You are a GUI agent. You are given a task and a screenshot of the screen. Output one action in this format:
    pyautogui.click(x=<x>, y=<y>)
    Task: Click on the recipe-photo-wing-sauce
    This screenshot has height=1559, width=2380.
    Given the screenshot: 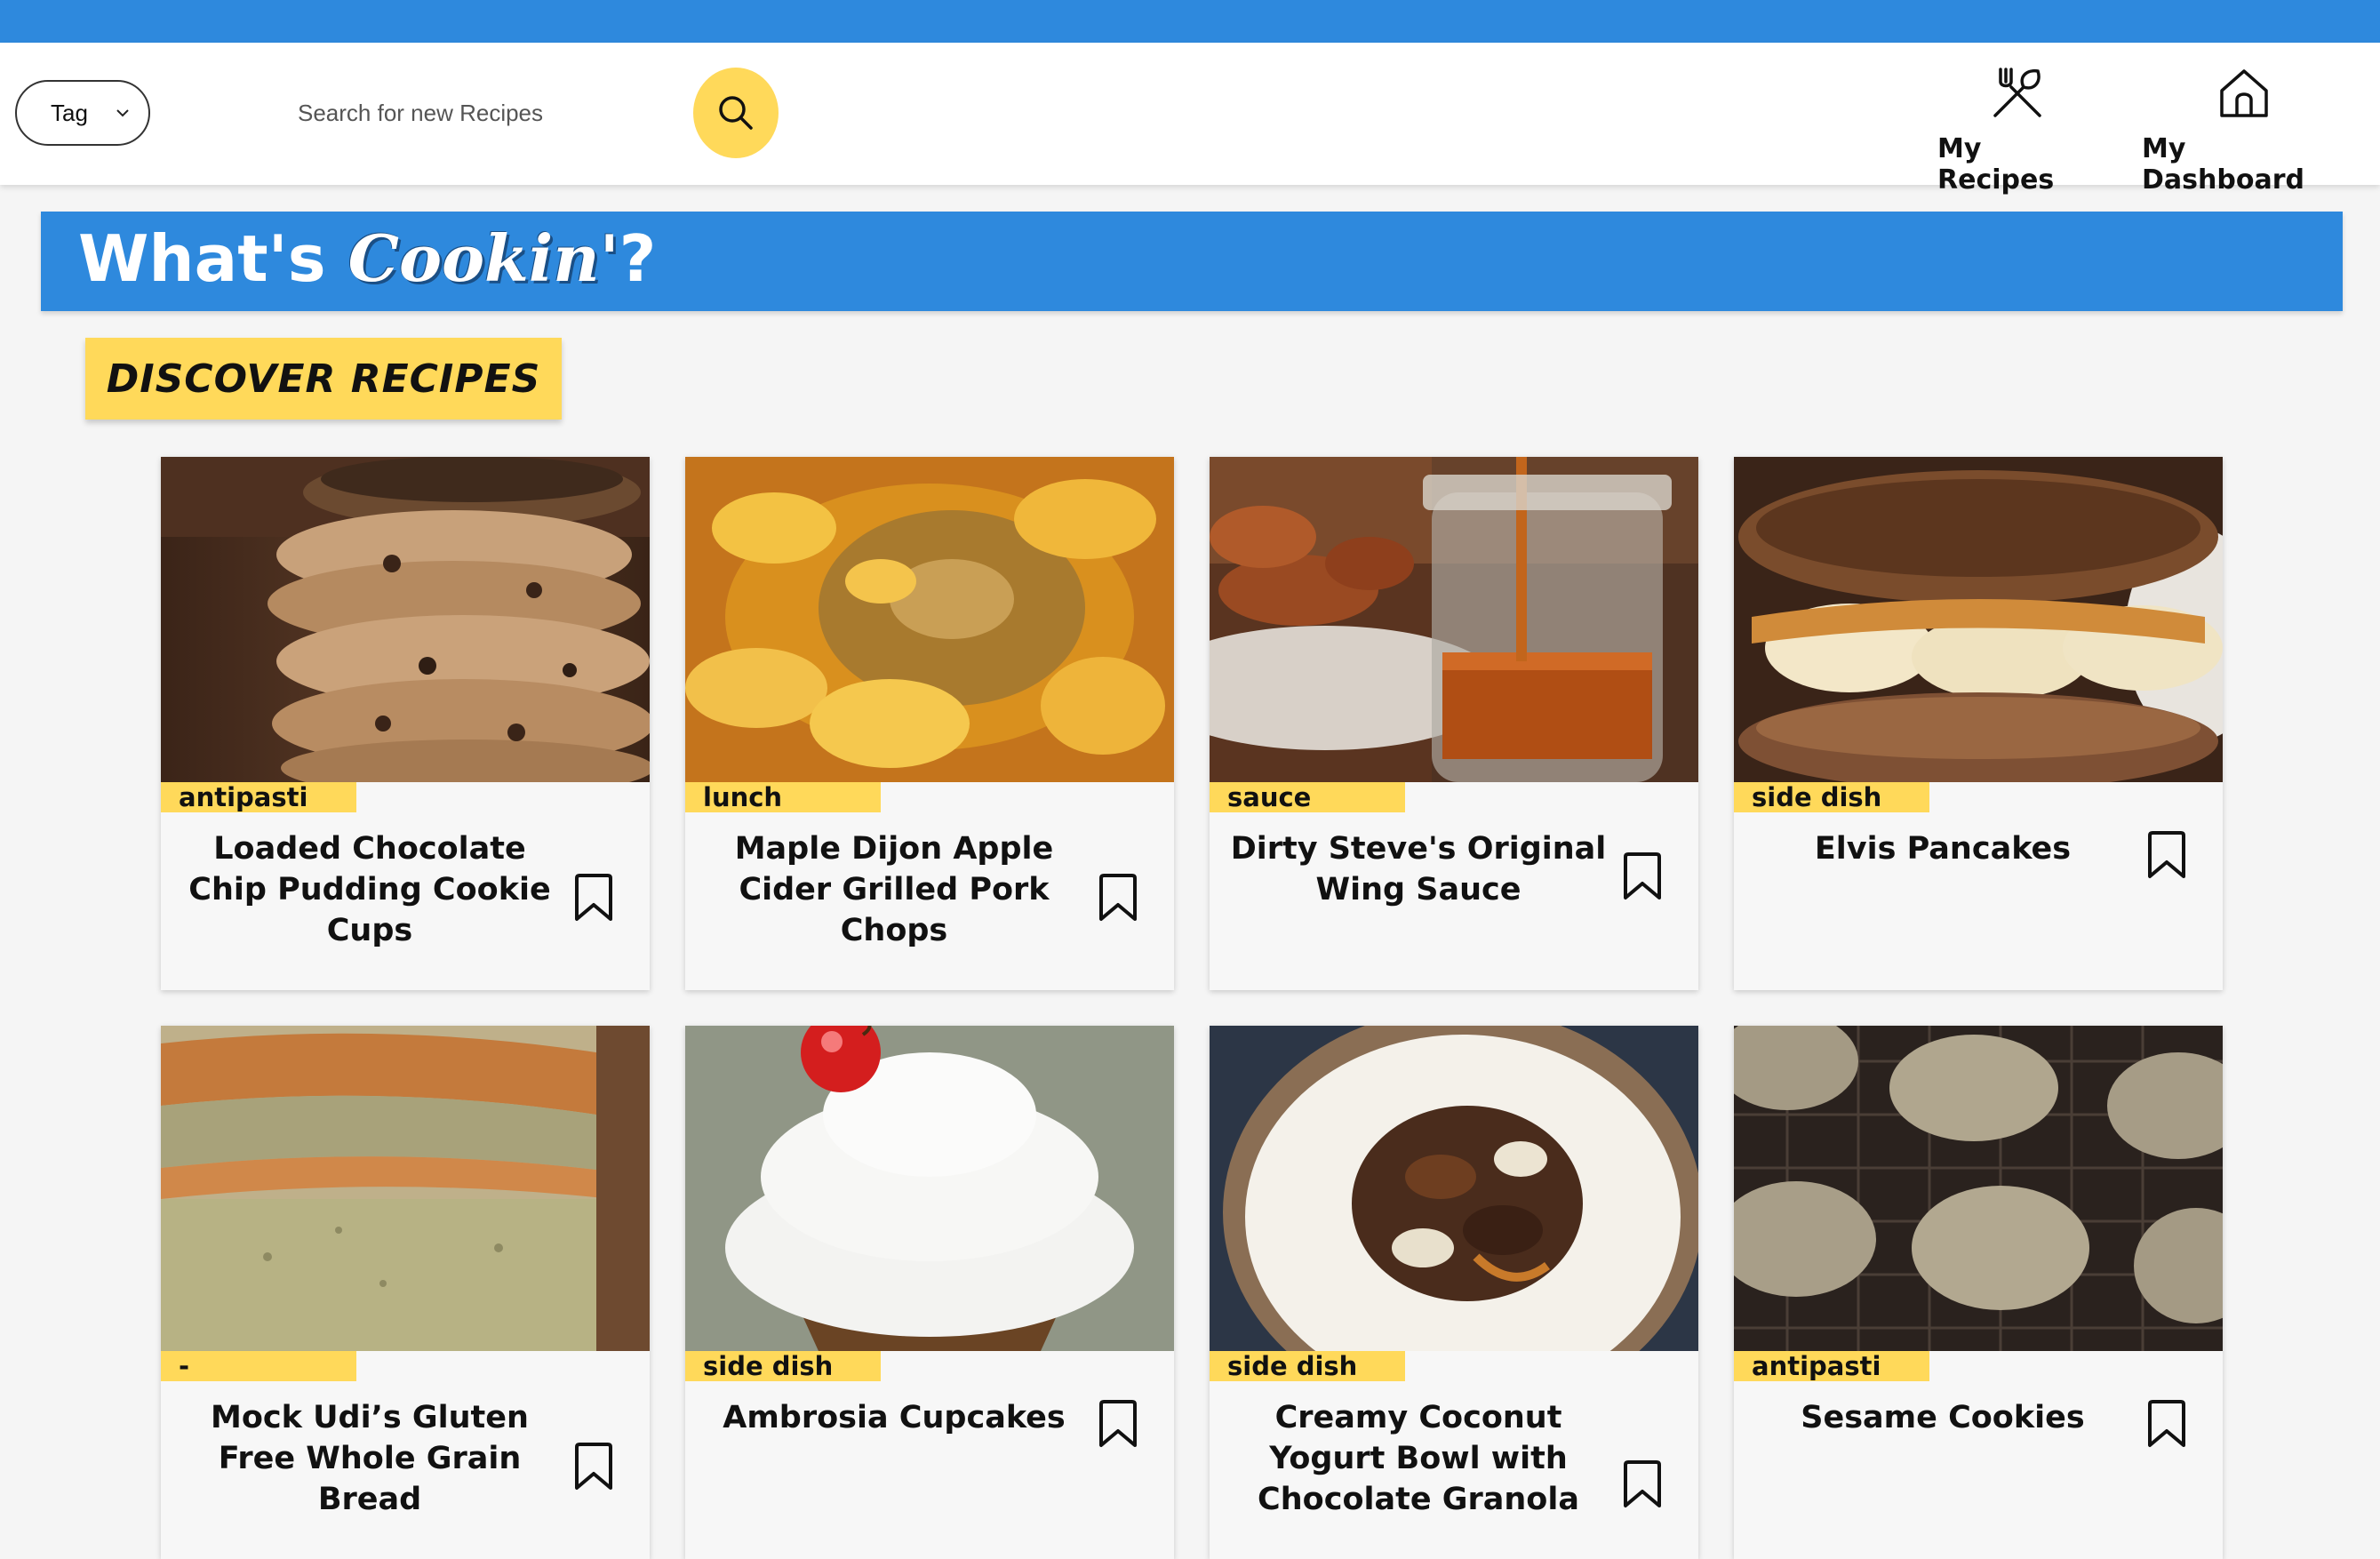 What is the action you would take?
    pyautogui.click(x=1454, y=619)
    